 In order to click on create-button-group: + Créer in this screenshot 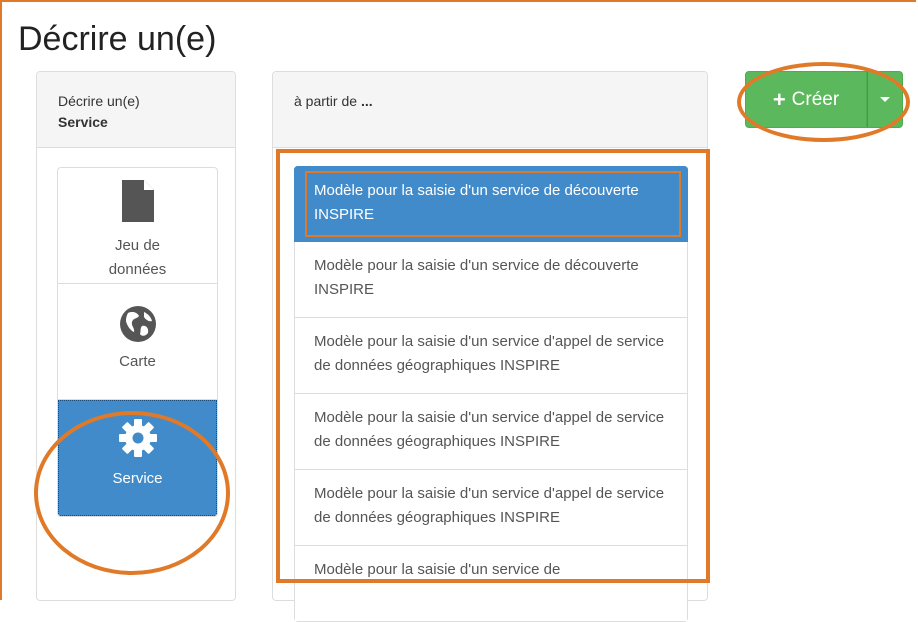, I will do `click(824, 99)`.